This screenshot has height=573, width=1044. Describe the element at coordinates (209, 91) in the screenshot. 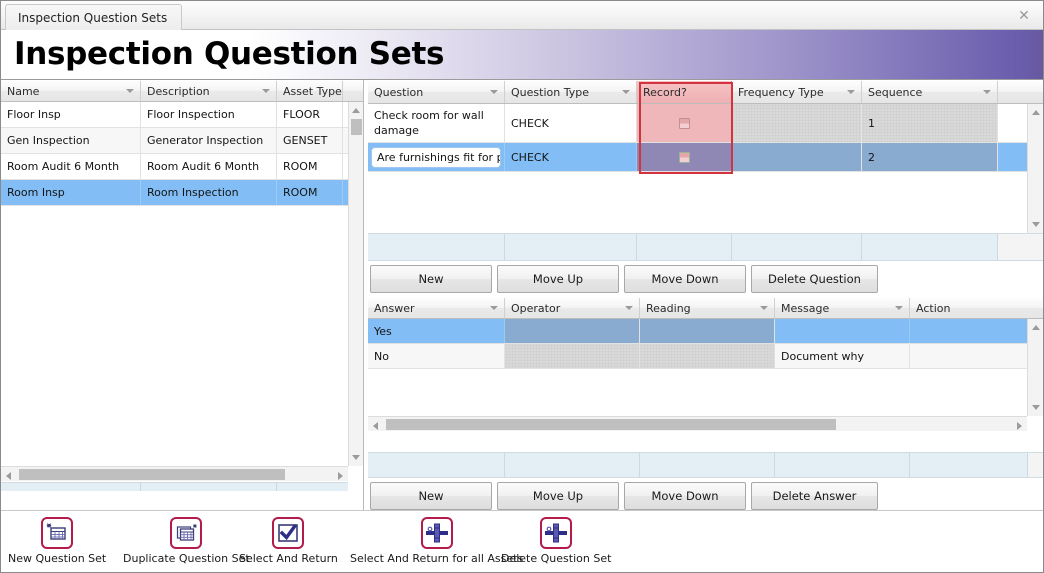

I see `column-header-description: Description` at that location.